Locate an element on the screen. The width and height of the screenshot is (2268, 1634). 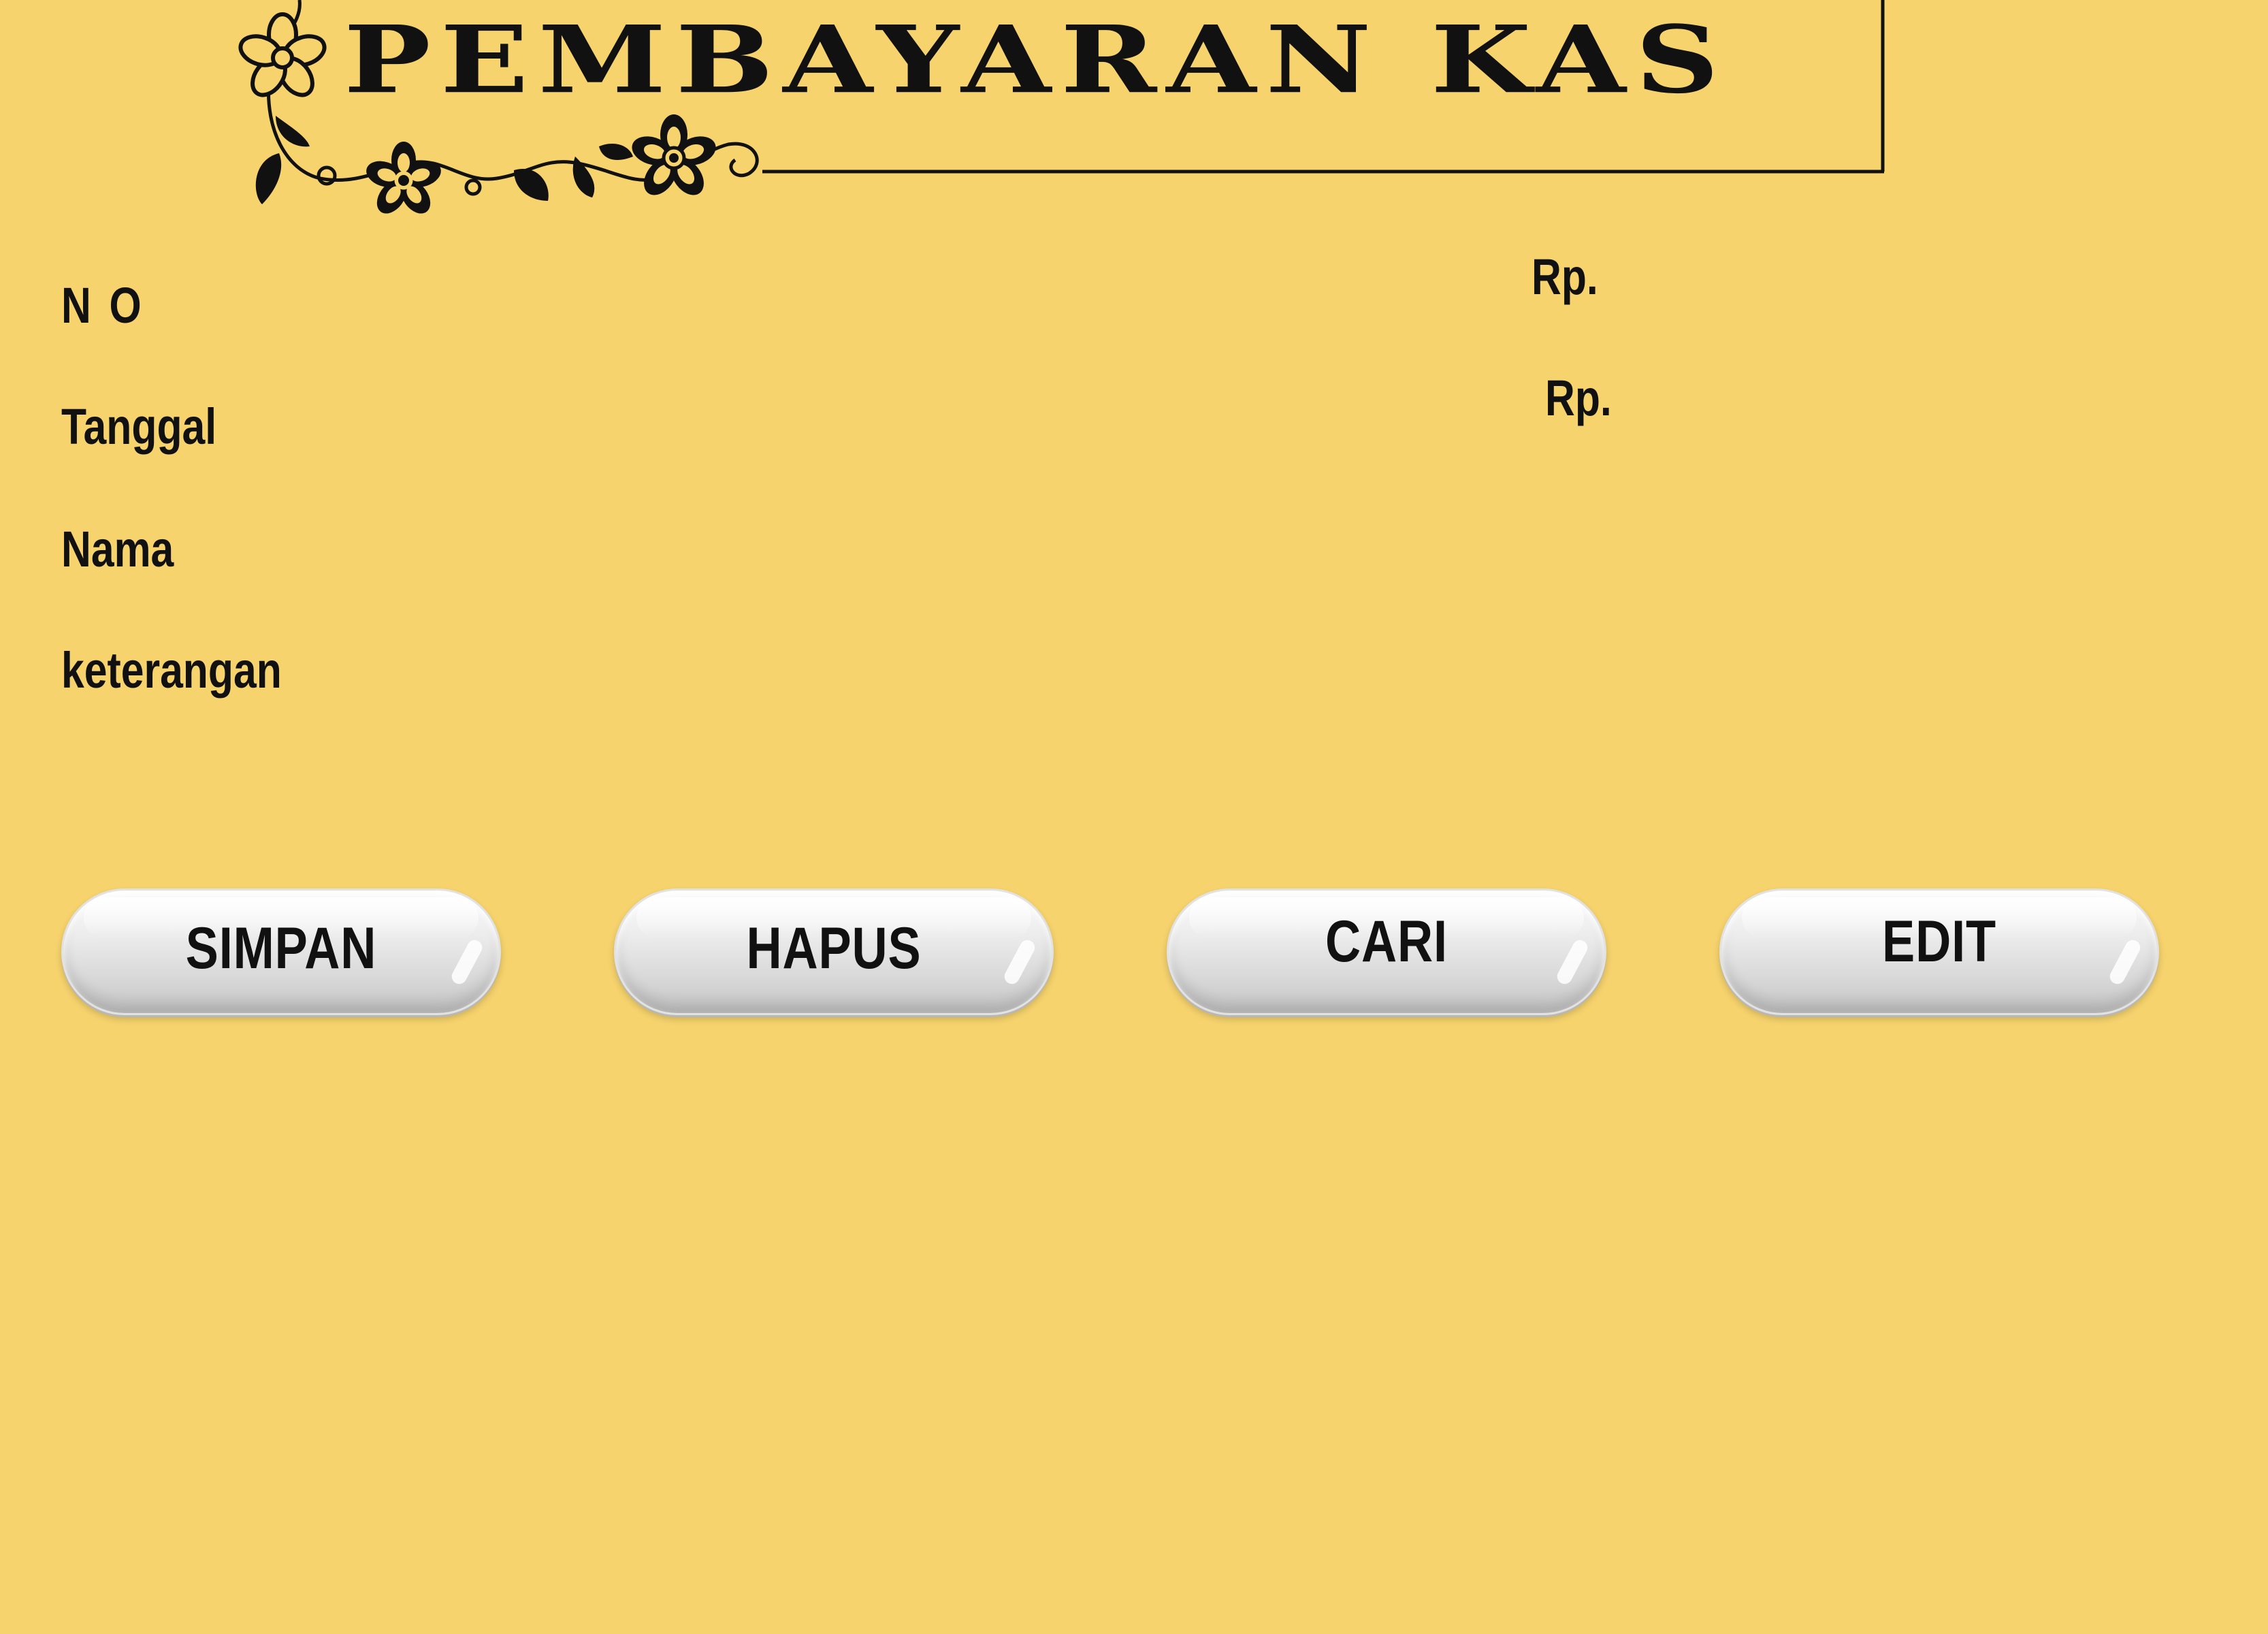
page-title: PEMBAYARAN KAS is located at coordinates (1036, 59).